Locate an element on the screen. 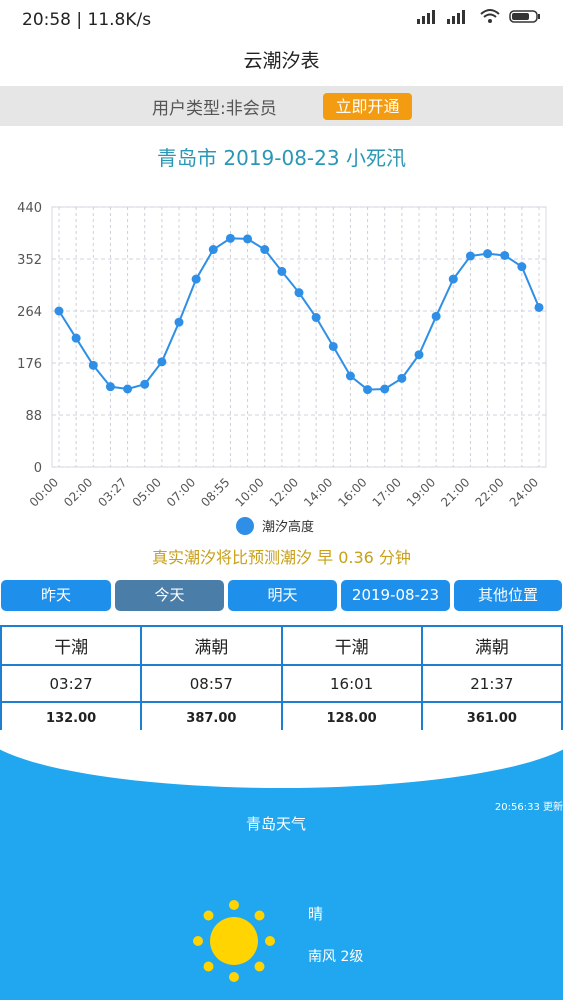  x-tick-label: 12:00 is located at coordinates (284, 492).